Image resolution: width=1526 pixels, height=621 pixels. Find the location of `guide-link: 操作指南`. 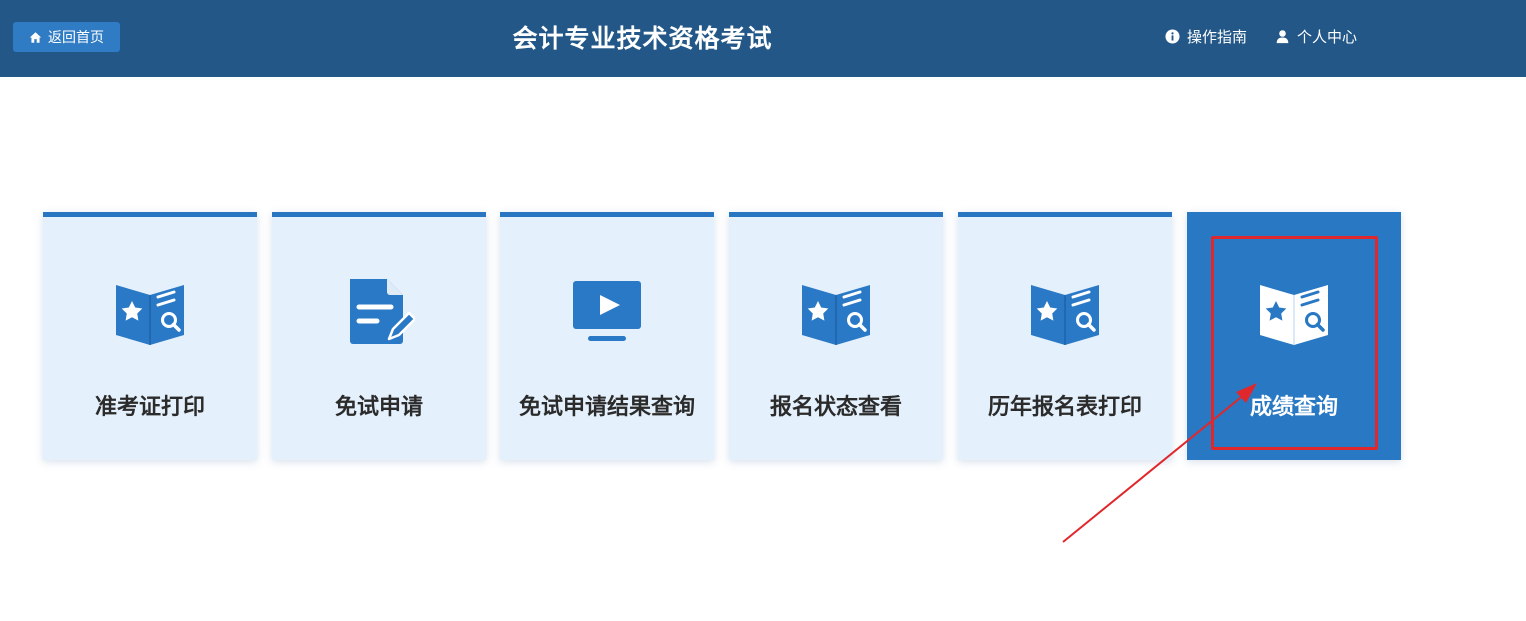

guide-link: 操作指南 is located at coordinates (1206, 36).